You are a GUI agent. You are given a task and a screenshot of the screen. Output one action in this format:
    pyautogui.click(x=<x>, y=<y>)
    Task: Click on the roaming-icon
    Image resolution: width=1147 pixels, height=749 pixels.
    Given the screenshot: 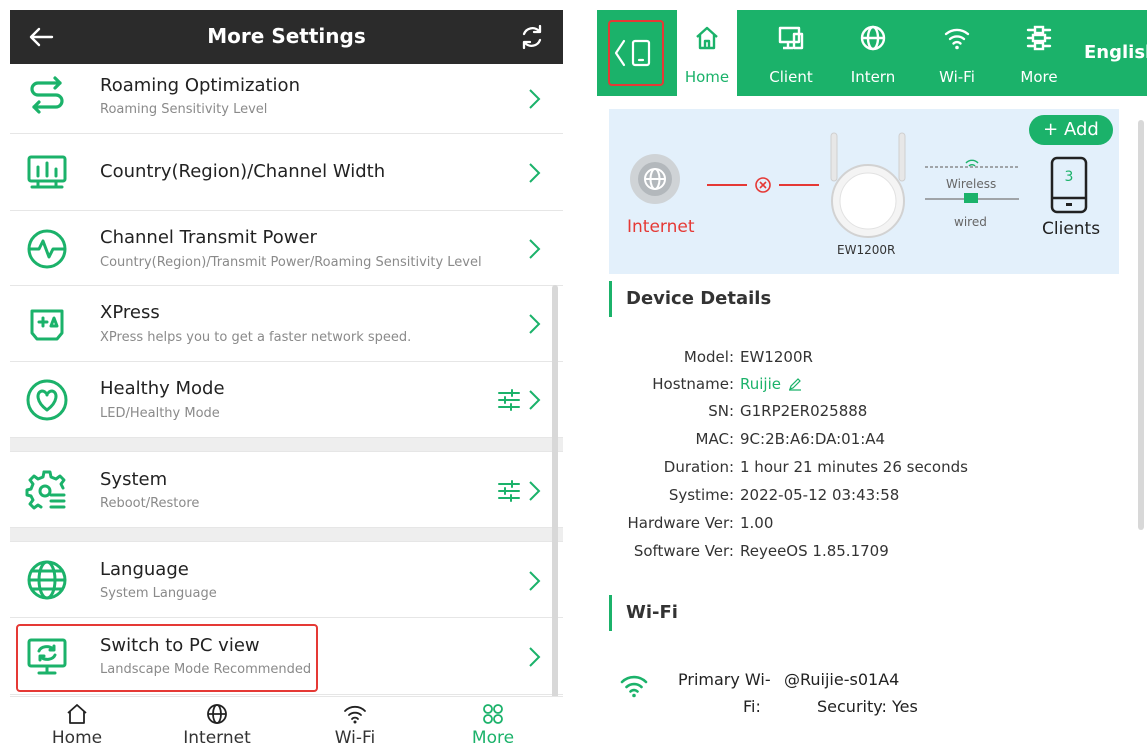 What is the action you would take?
    pyautogui.click(x=47, y=97)
    